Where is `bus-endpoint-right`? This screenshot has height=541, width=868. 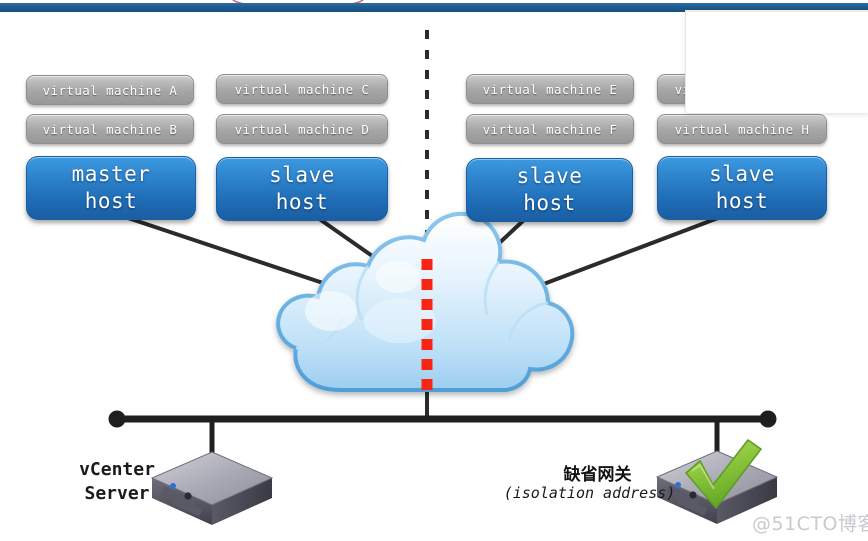
bus-endpoint-right is located at coordinates (768, 419).